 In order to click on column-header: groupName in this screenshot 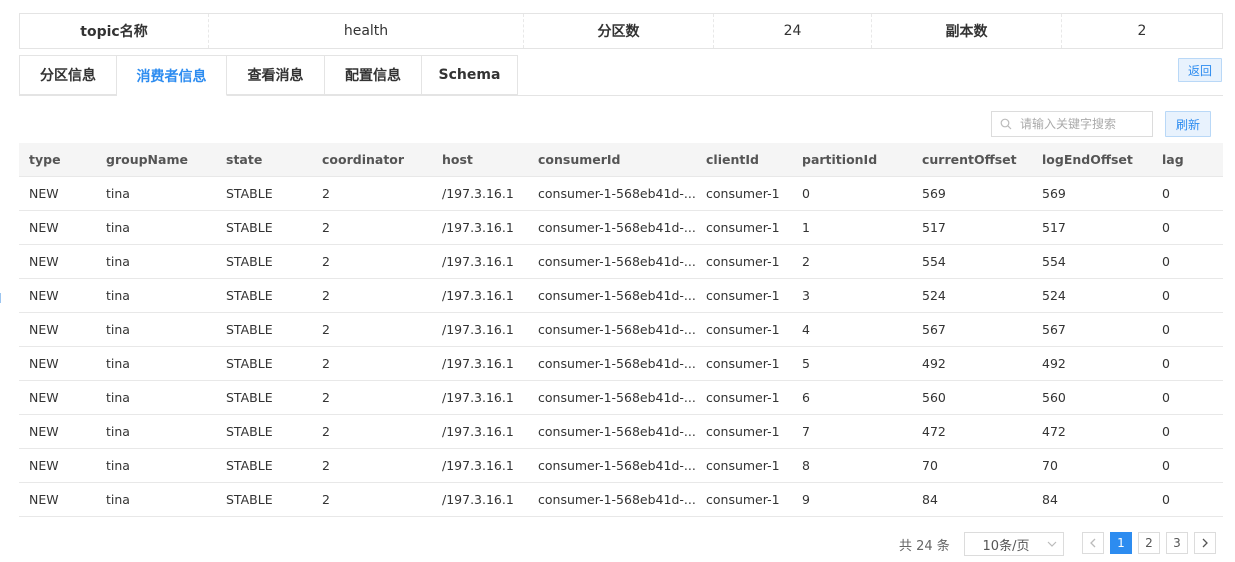, I will do `click(147, 159)`.